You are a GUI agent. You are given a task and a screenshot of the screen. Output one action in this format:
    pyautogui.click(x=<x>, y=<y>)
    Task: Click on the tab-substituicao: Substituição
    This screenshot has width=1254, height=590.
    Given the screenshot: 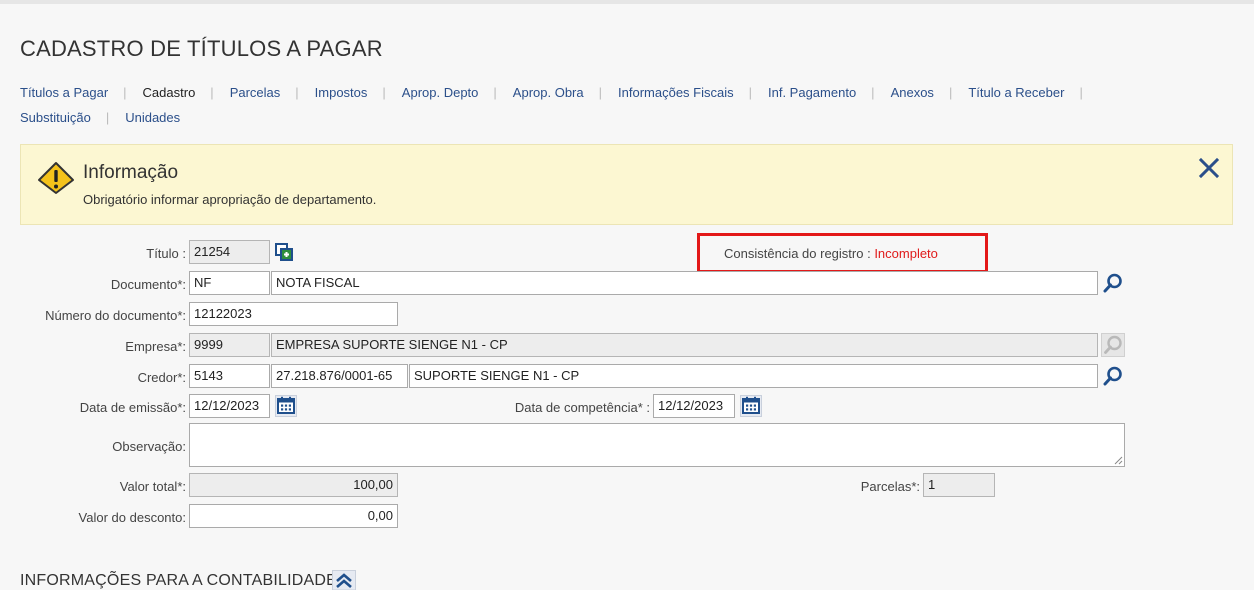 What is the action you would take?
    pyautogui.click(x=55, y=117)
    